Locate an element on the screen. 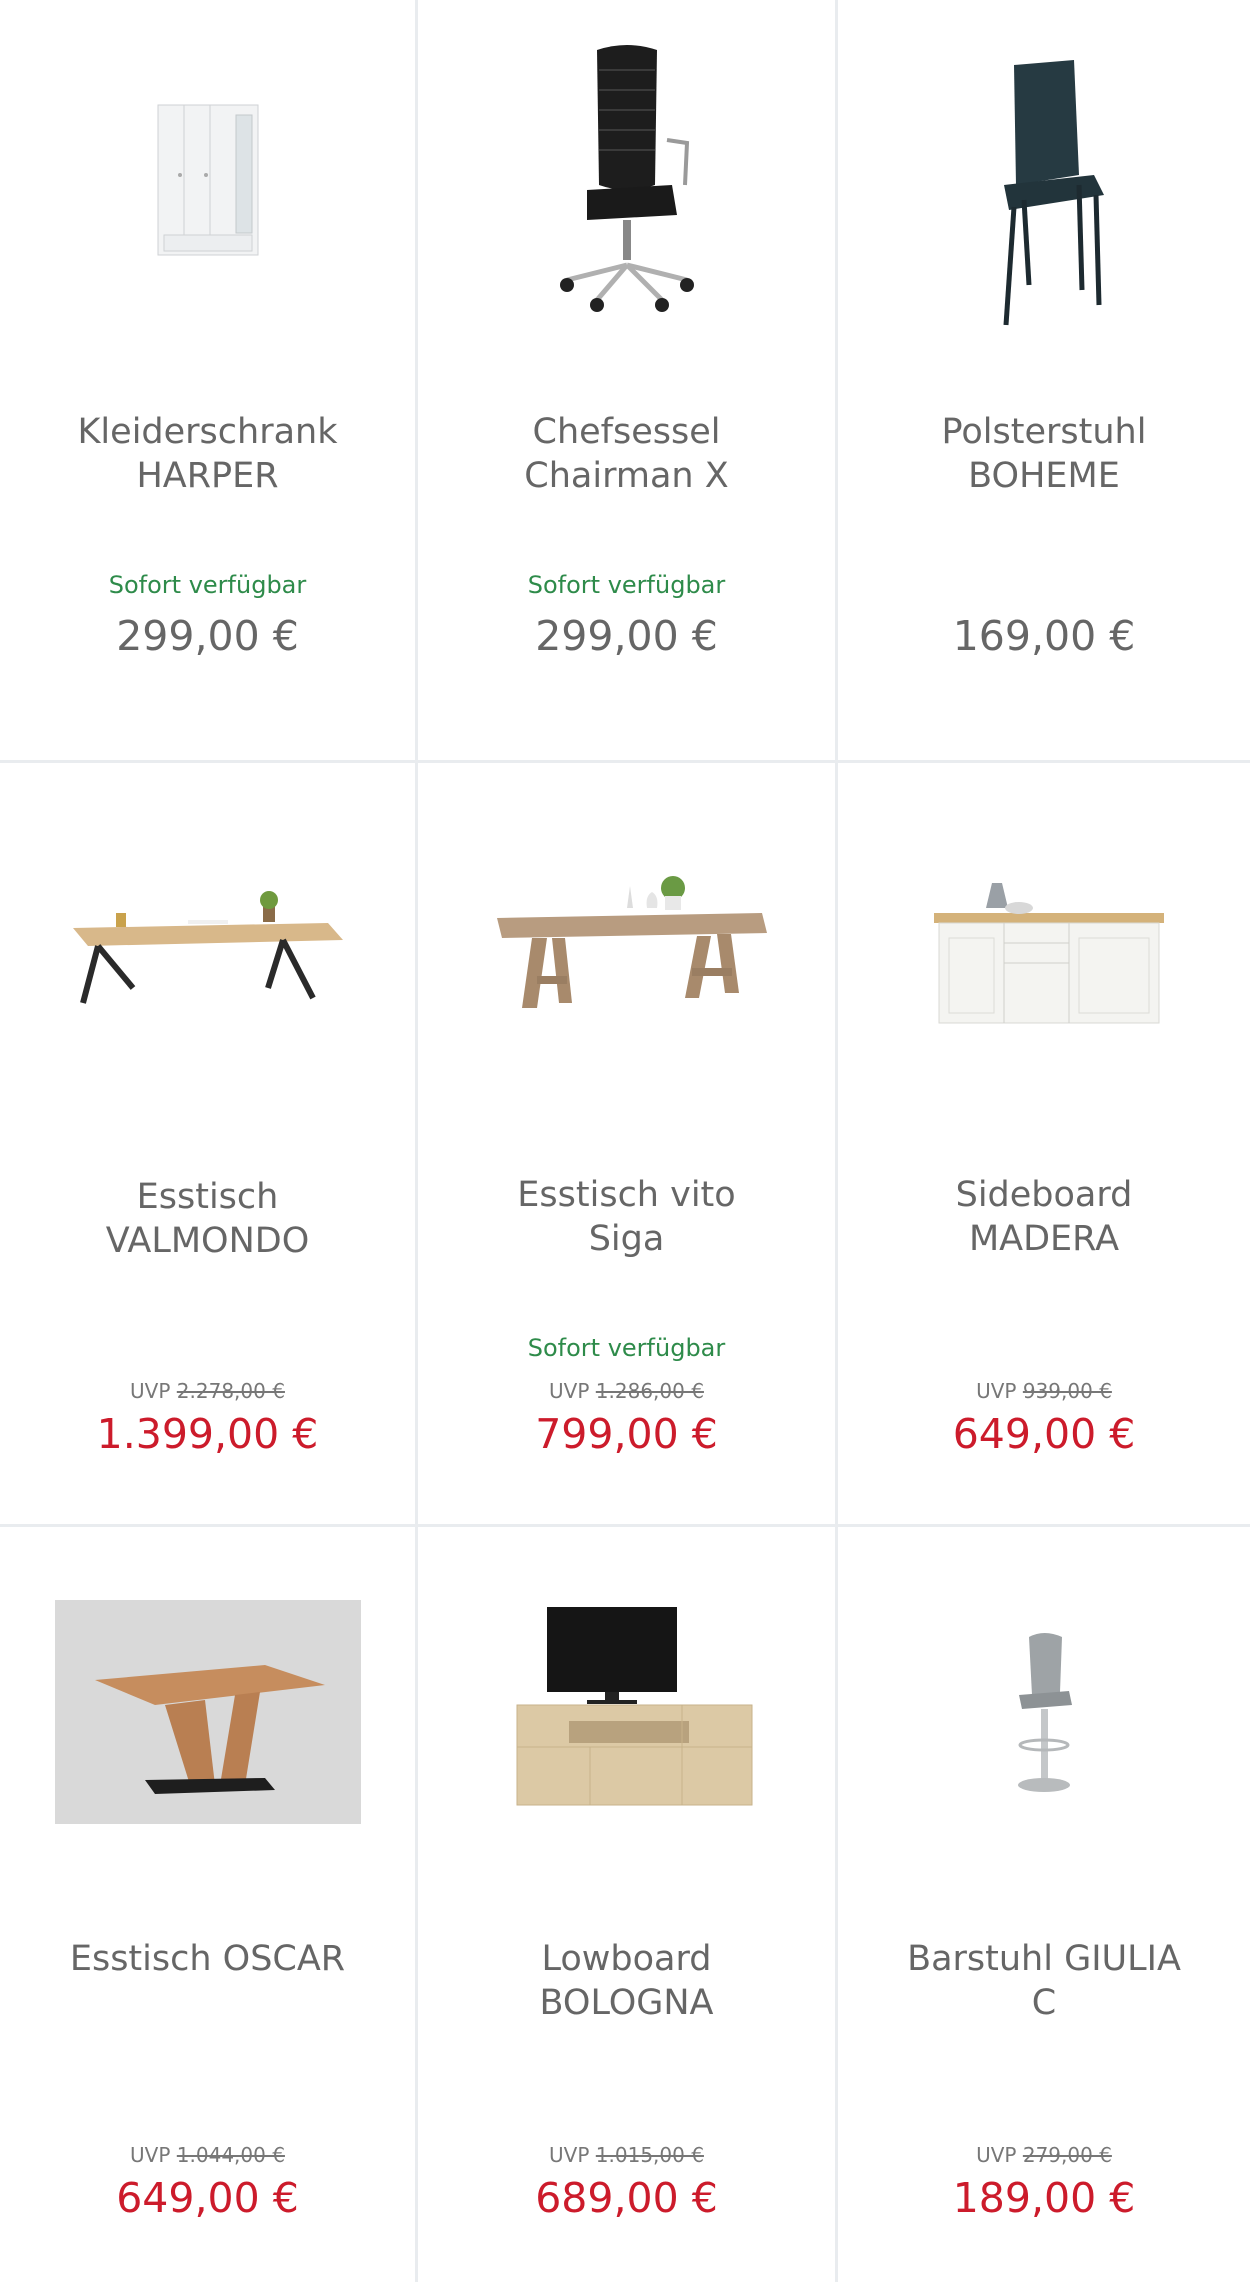 This screenshot has height=2282, width=1250. product-card: Barstuhl GIULIA C UVP 279,00 € 189,00 € is located at coordinates (1044, 1904).